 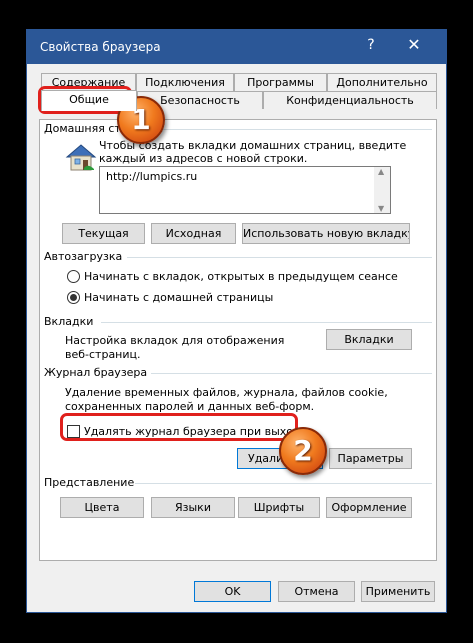 I want to click on use-new-tab-button: Использовать новую вкладку, so click(x=326, y=233).